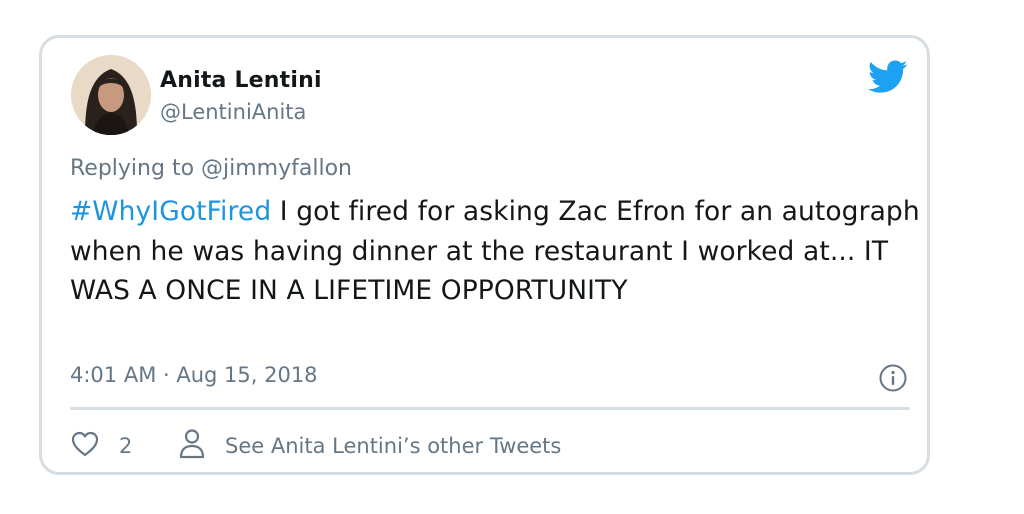 This screenshot has width=1024, height=514. What do you see at coordinates (893, 378) in the screenshot?
I see `info-icon` at bounding box center [893, 378].